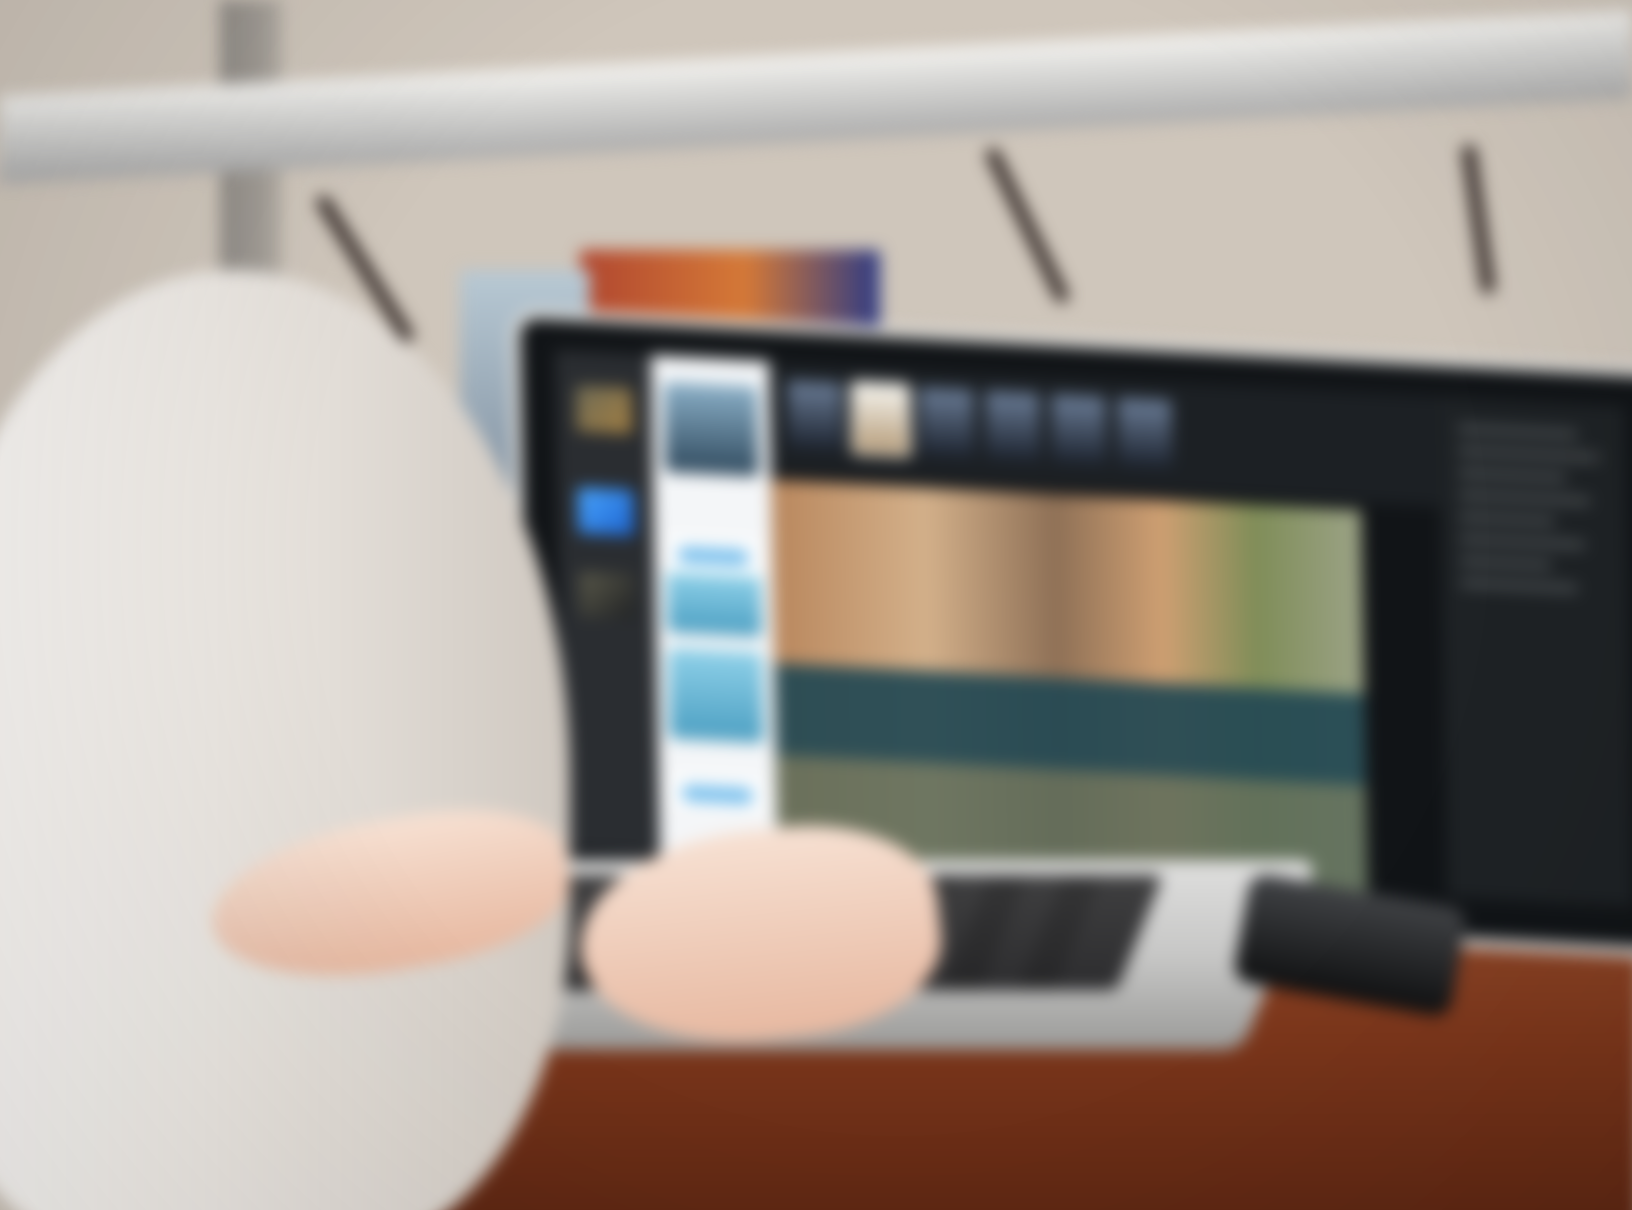 This screenshot has width=1632, height=1210. What do you see at coordinates (730, 289) in the screenshot?
I see `background-sign` at bounding box center [730, 289].